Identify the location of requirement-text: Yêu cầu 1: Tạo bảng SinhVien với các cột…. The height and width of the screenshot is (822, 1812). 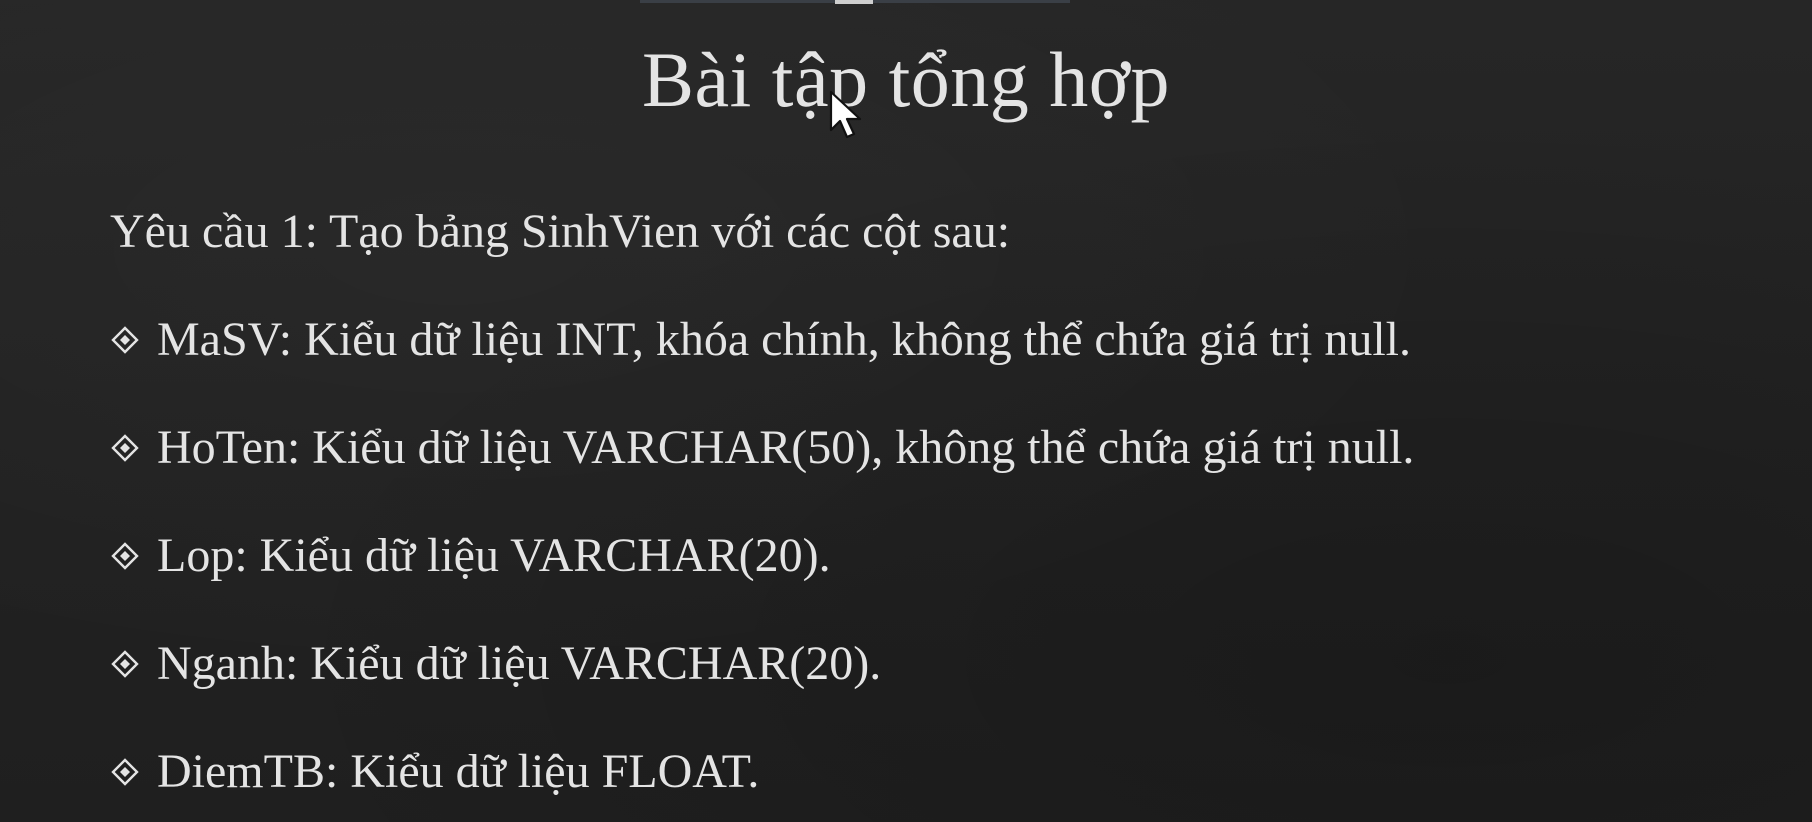
(560, 231).